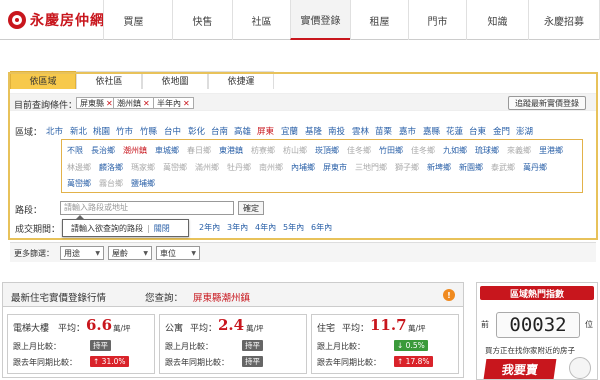 The width and height of the screenshot is (600, 380). I want to click on district-link: 不限, so click(75, 150).